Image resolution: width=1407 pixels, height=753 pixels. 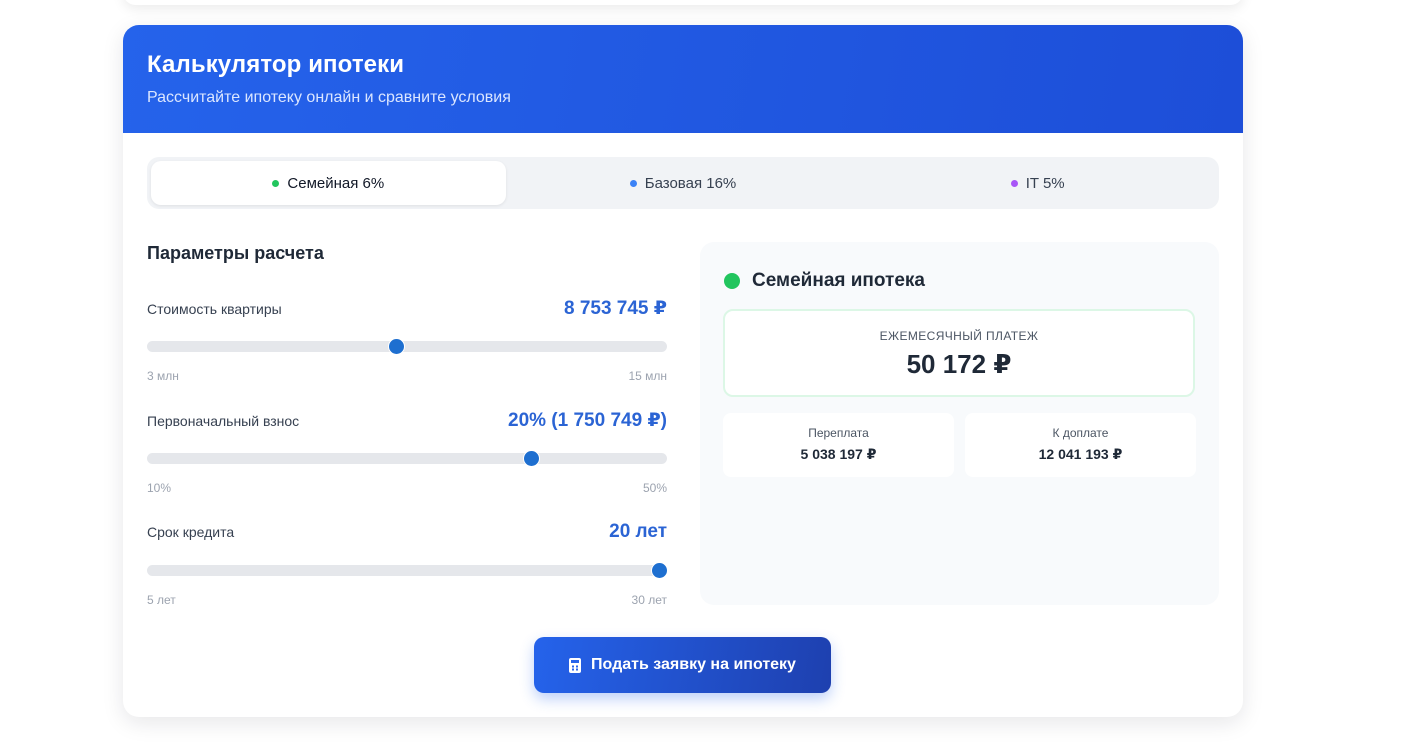 I want to click on term-value: 20 лет, so click(x=638, y=531).